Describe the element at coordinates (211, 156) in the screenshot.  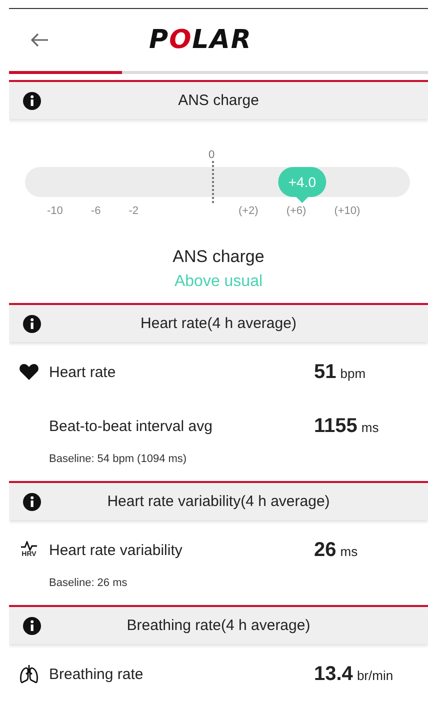
I see `zero-label: 0` at that location.